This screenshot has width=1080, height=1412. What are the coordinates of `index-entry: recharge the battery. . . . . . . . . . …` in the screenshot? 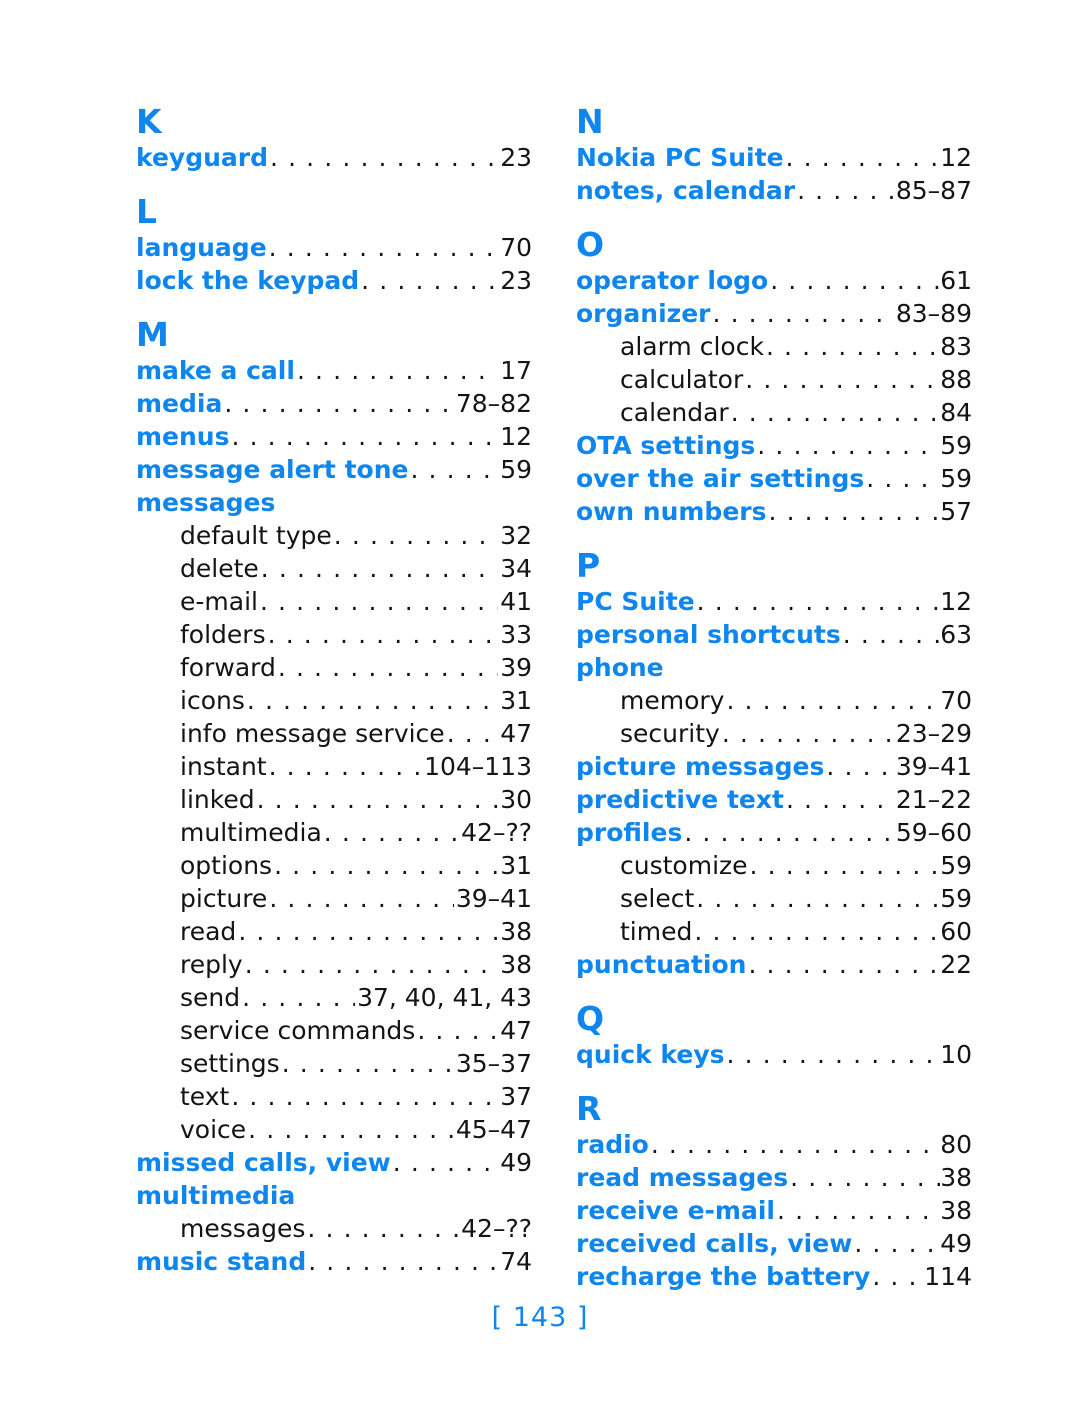 It's located at (774, 1276).